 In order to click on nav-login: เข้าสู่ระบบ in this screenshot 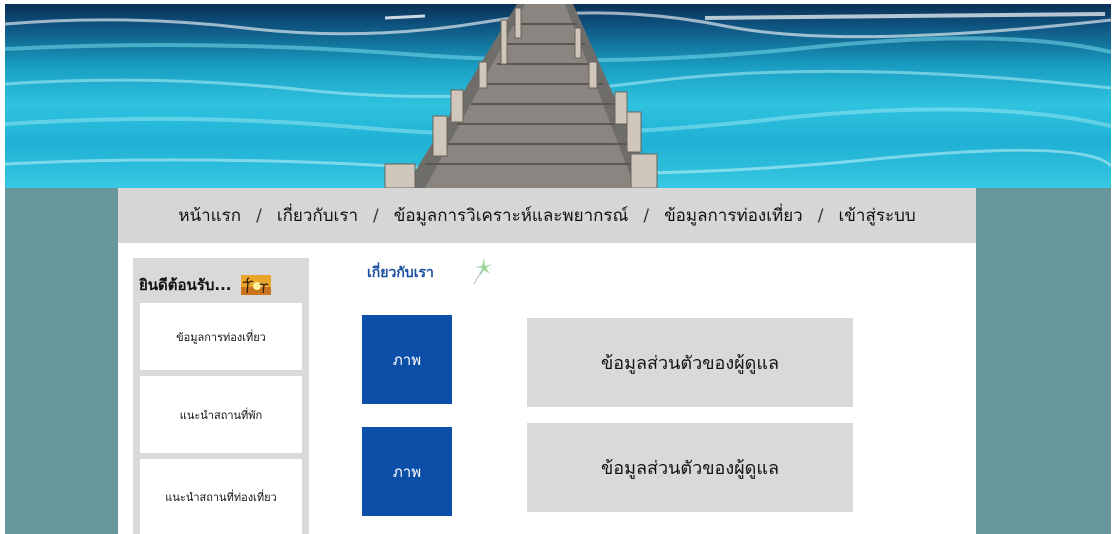, I will do `click(876, 215)`.